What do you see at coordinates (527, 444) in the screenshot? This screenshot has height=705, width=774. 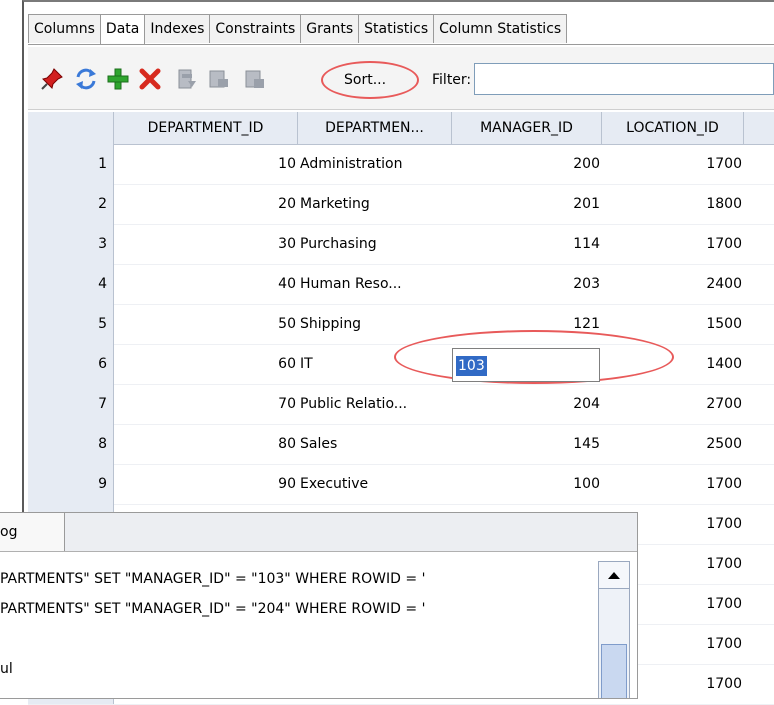 I see `cell-manager-id: 145` at bounding box center [527, 444].